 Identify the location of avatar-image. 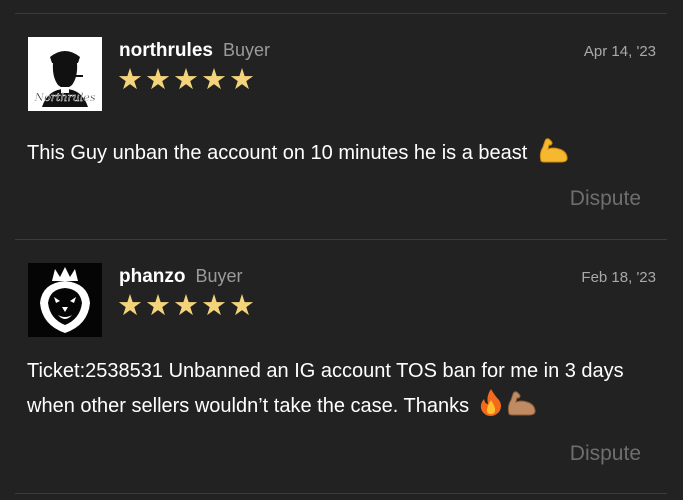
(65, 300).